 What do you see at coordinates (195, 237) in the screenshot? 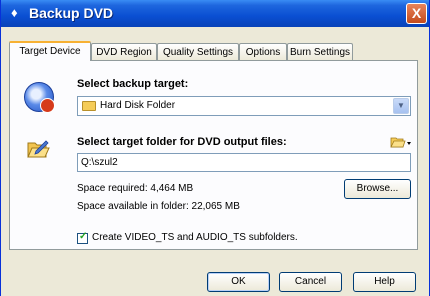
I see `subfolders-label: Create VIDEO_TS and AUDIO_TS subfolders.` at bounding box center [195, 237].